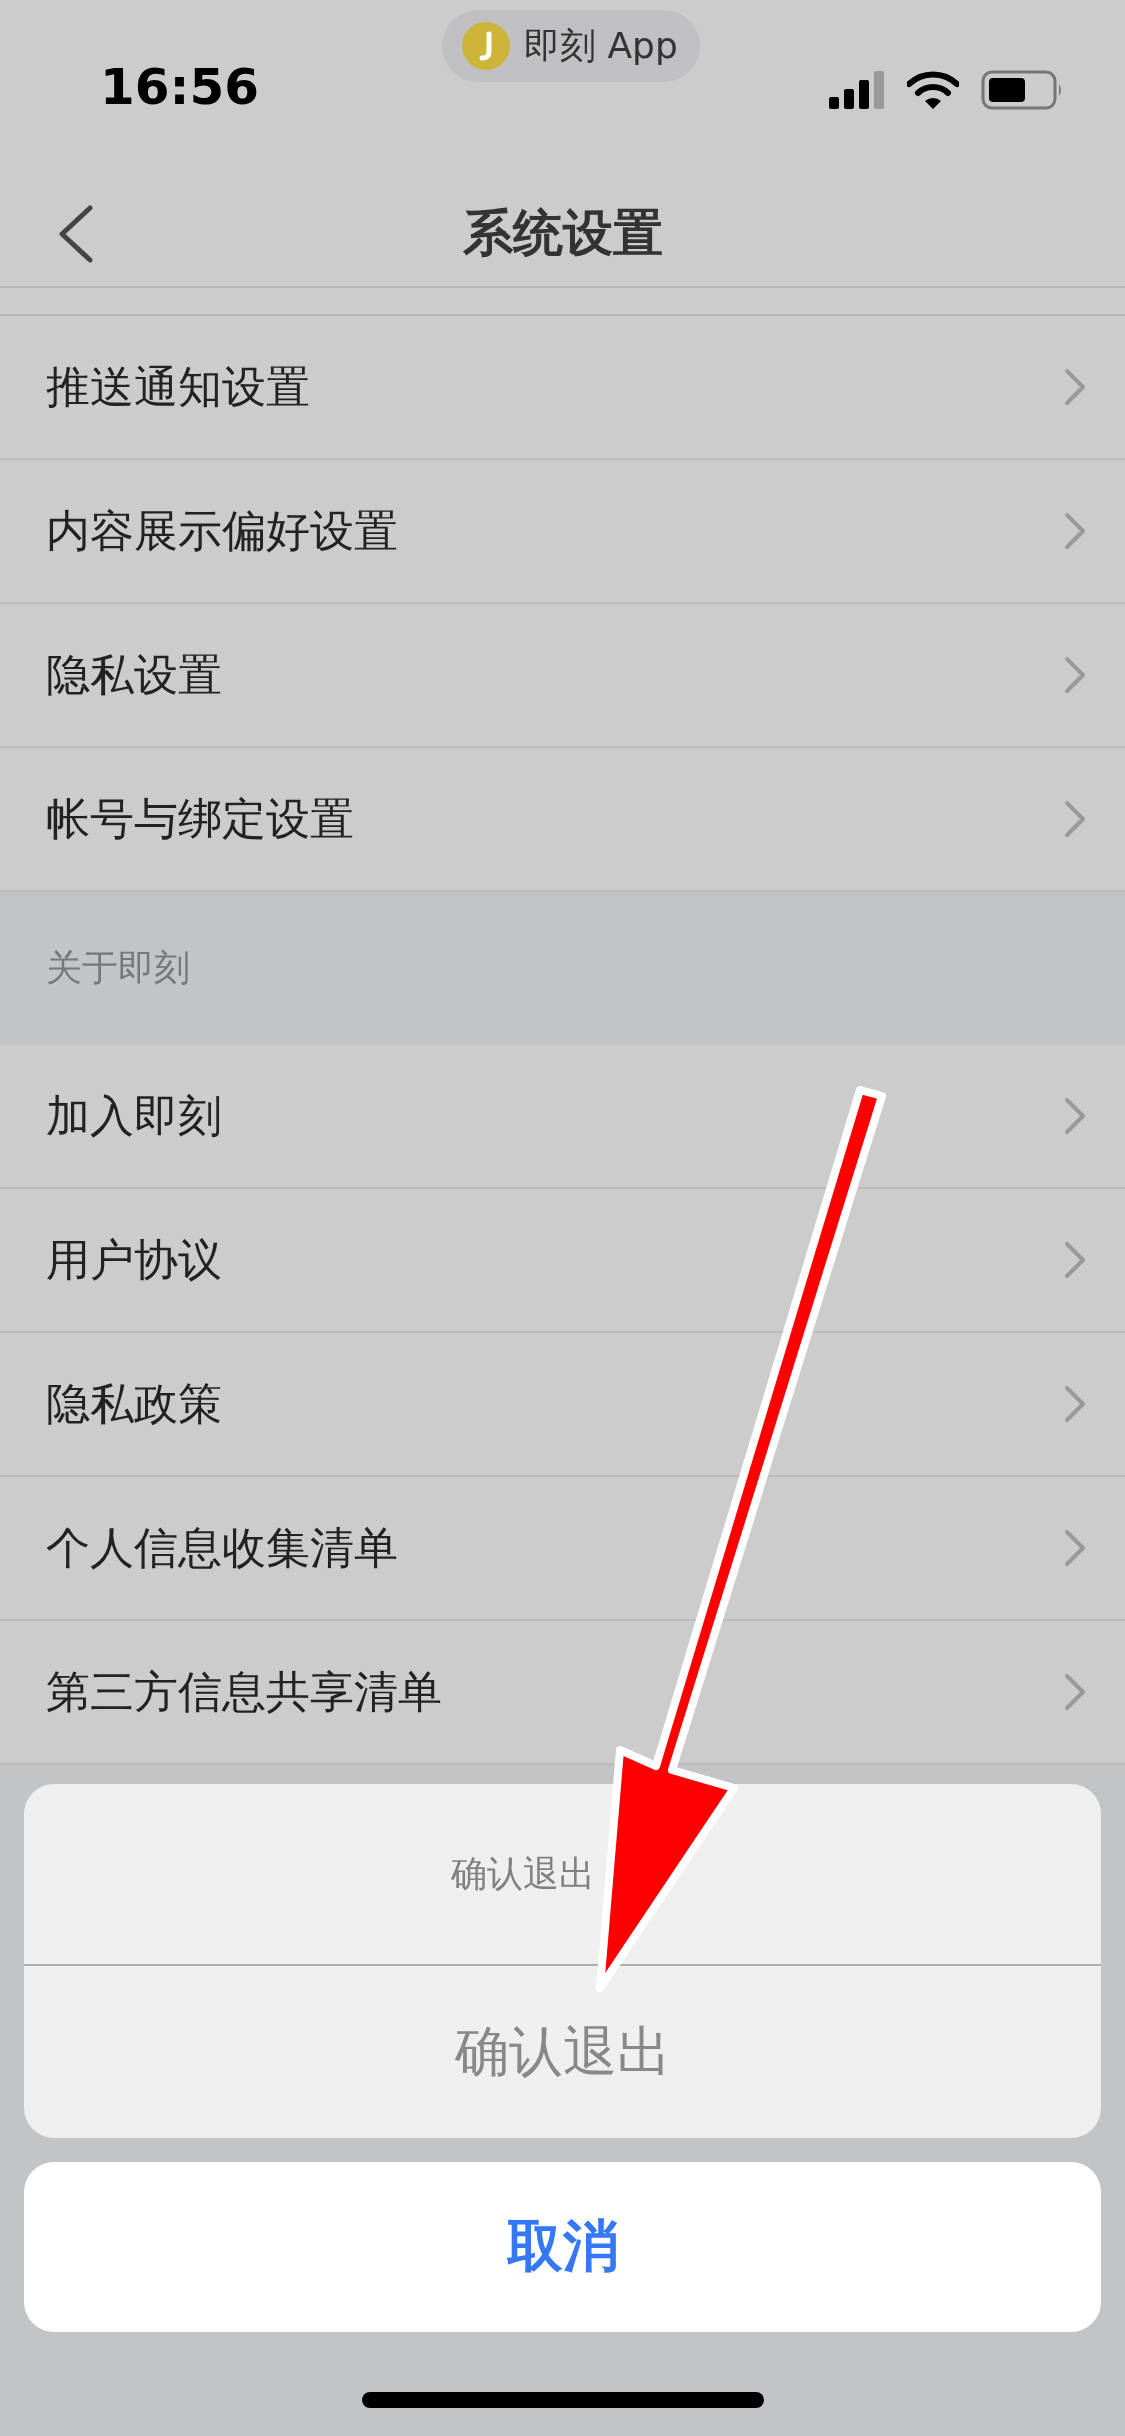 This screenshot has height=2436, width=1125. Describe the element at coordinates (180, 87) in the screenshot. I see `status-time: 16:56` at that location.